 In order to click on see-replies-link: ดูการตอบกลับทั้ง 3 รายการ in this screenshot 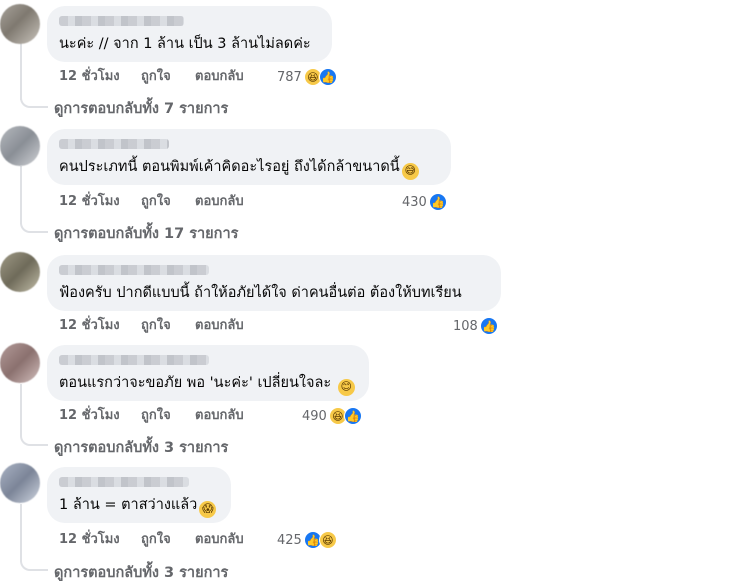, I will do `click(141, 447)`.